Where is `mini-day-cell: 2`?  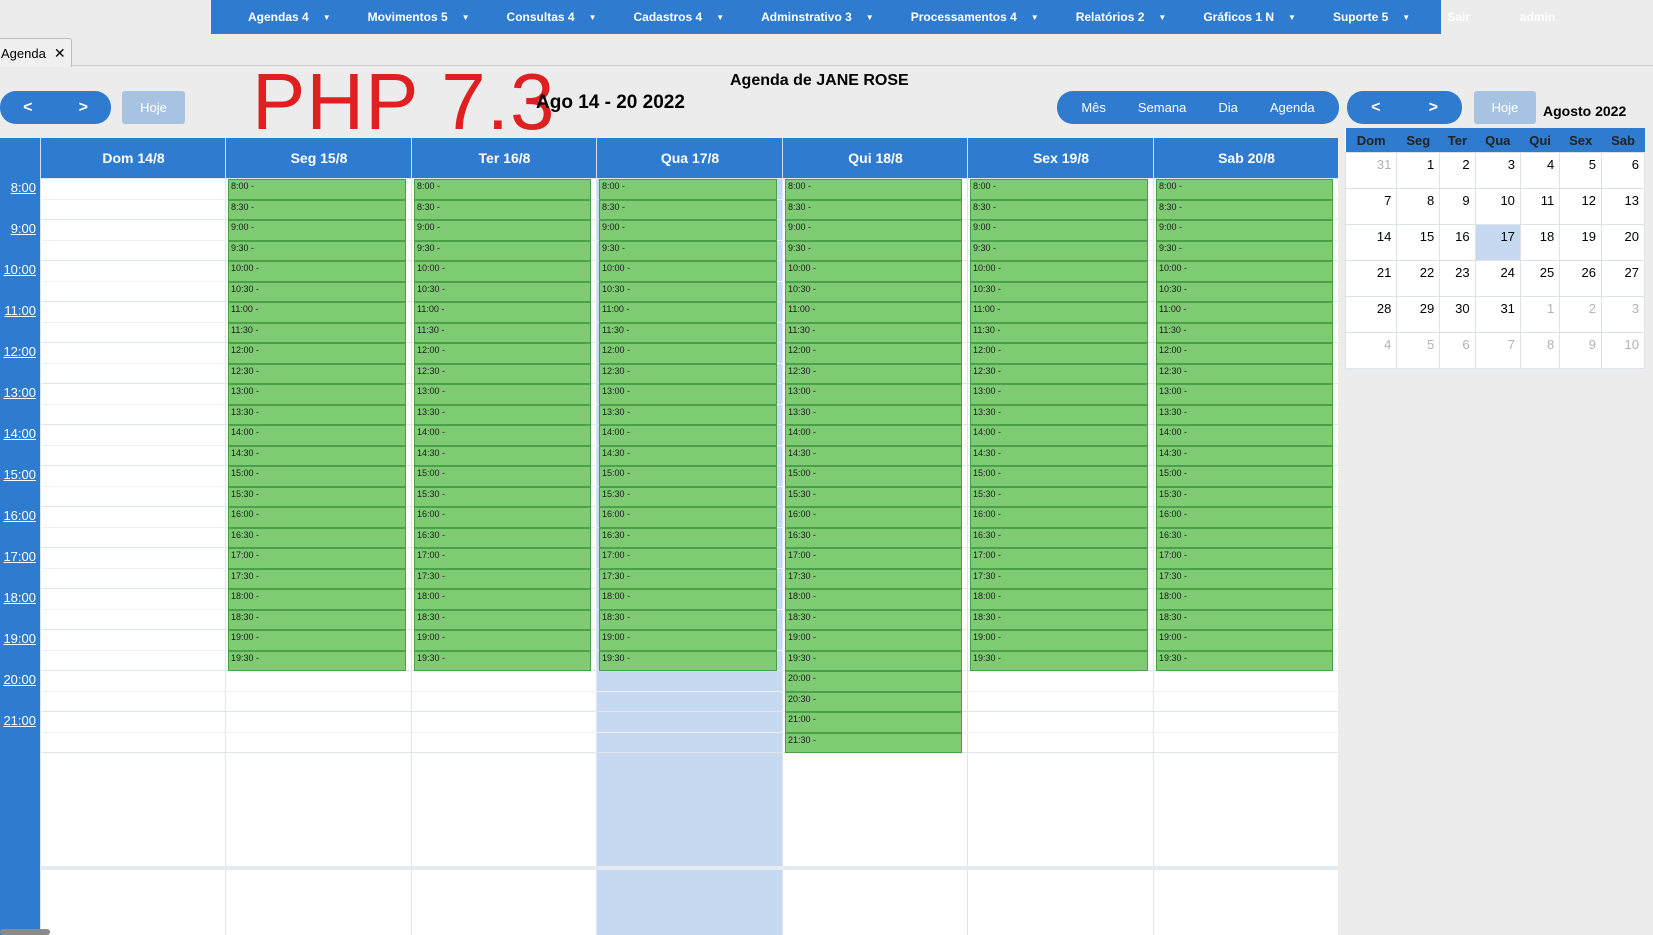 mini-day-cell: 2 is located at coordinates (1457, 170).